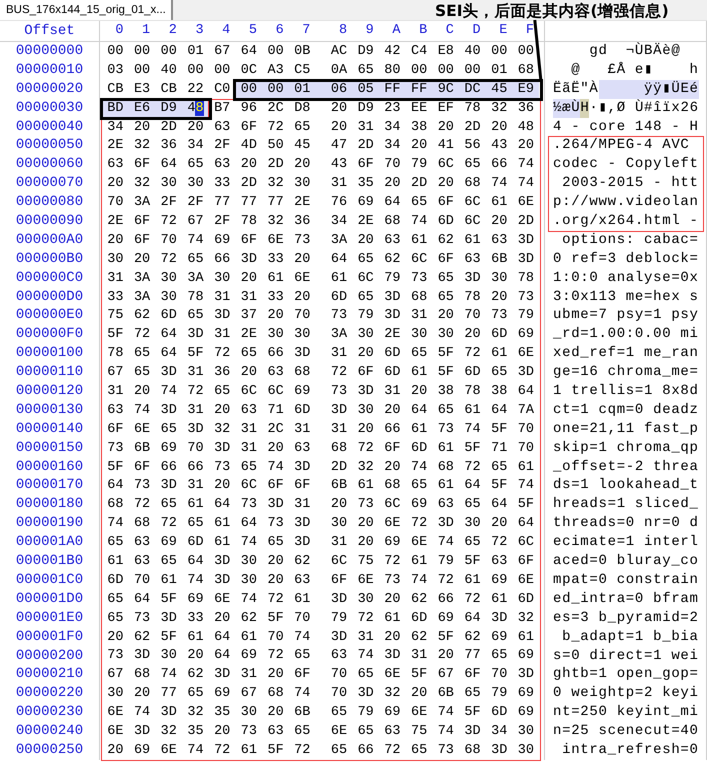 The image size is (707, 768). I want to click on ascii-text: ct=1 cqm=0 deadz, so click(626, 410).